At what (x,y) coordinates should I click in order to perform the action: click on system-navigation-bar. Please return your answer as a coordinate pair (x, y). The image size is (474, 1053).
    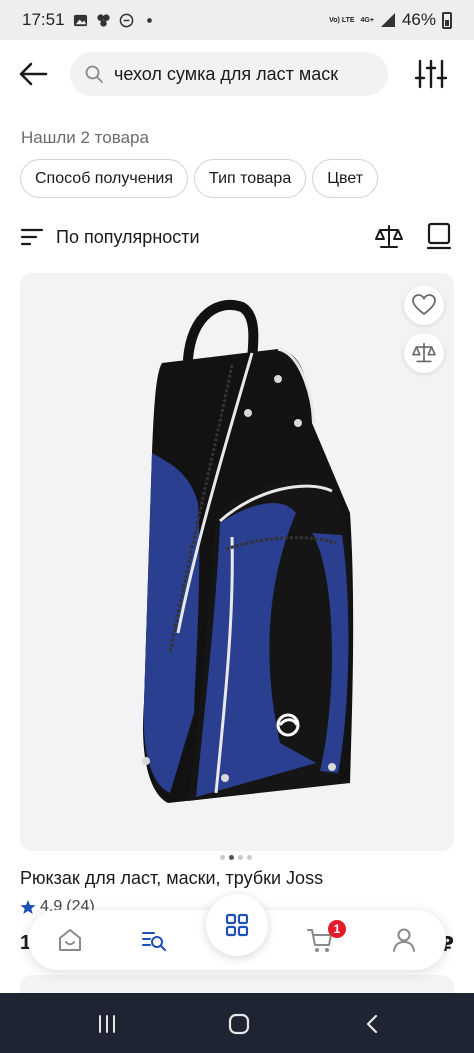
    Looking at the image, I should click on (237, 1023).